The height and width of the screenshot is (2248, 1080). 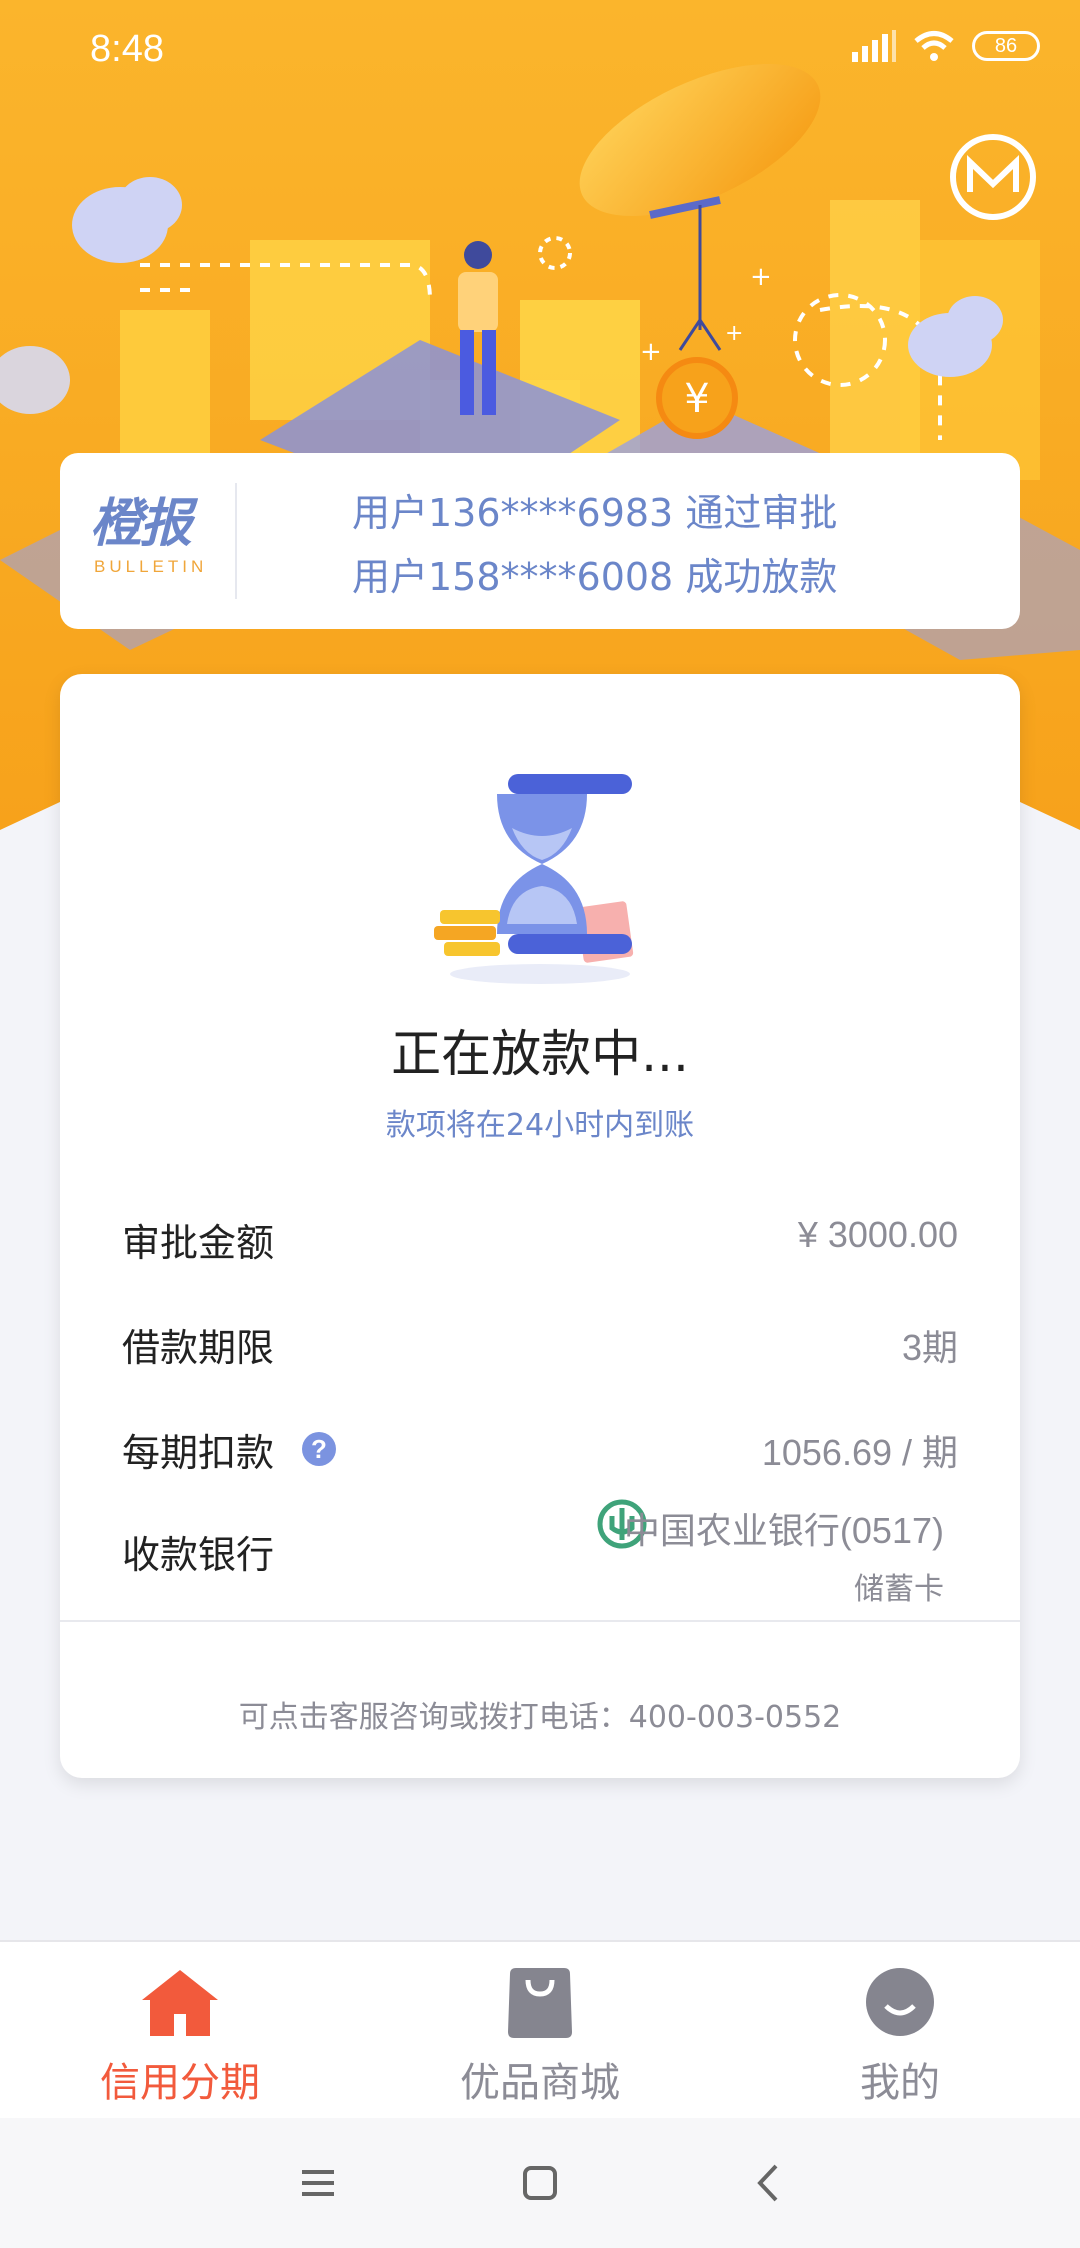 I want to click on bulletin-messages: 用户136****6983 通过审批 用户158****6008 成功放款, so click(x=594, y=545).